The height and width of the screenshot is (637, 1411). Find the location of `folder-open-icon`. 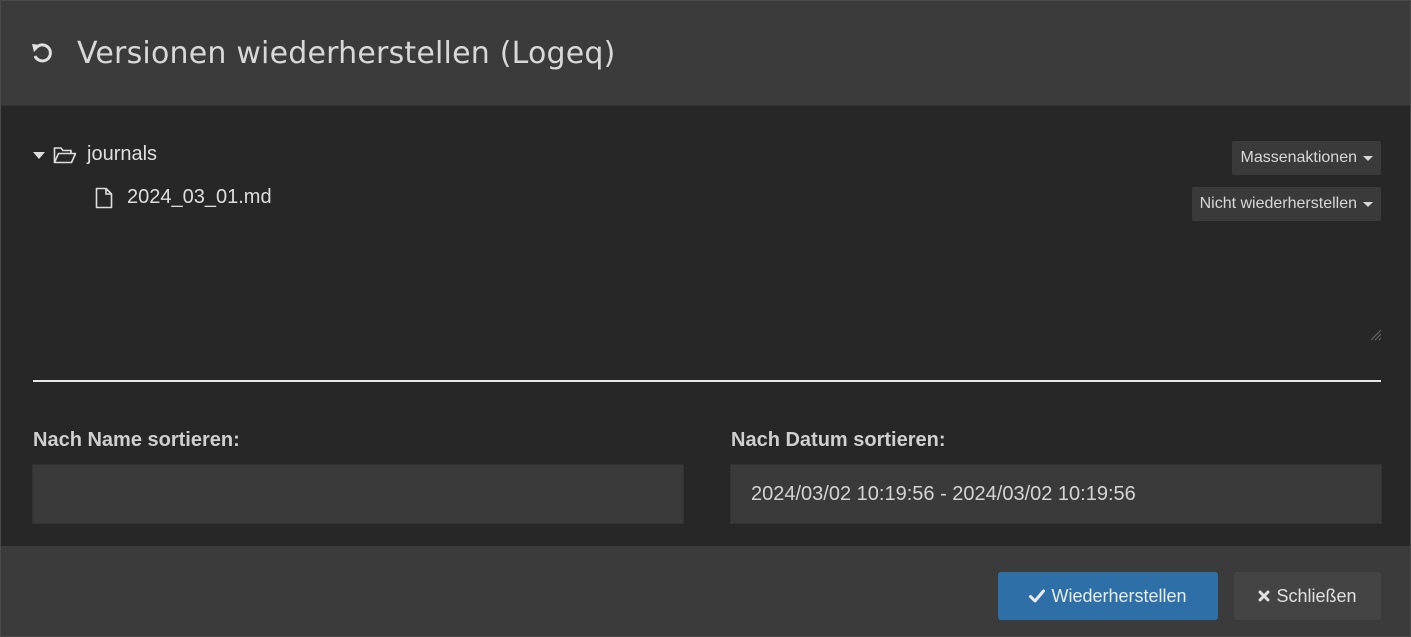

folder-open-icon is located at coordinates (65, 155).